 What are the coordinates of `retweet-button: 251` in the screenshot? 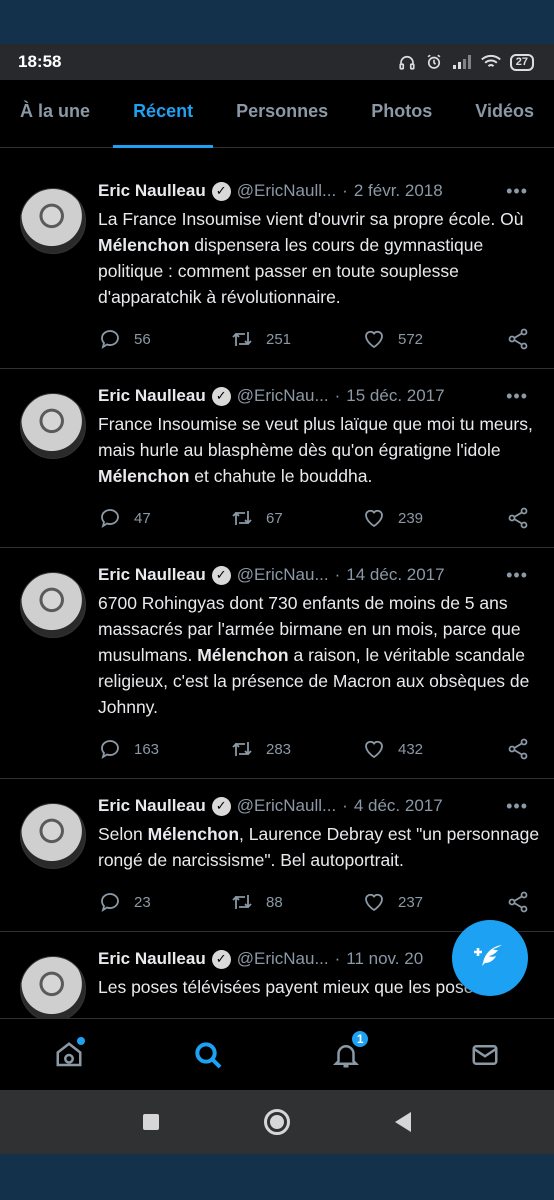 It's located at (296, 339).